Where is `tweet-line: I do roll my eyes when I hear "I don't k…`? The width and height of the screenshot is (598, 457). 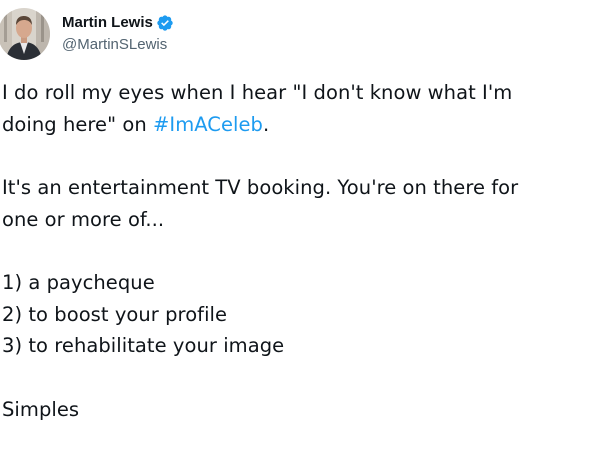 tweet-line: I do roll my eyes when I hear "I don't k… is located at coordinates (257, 92).